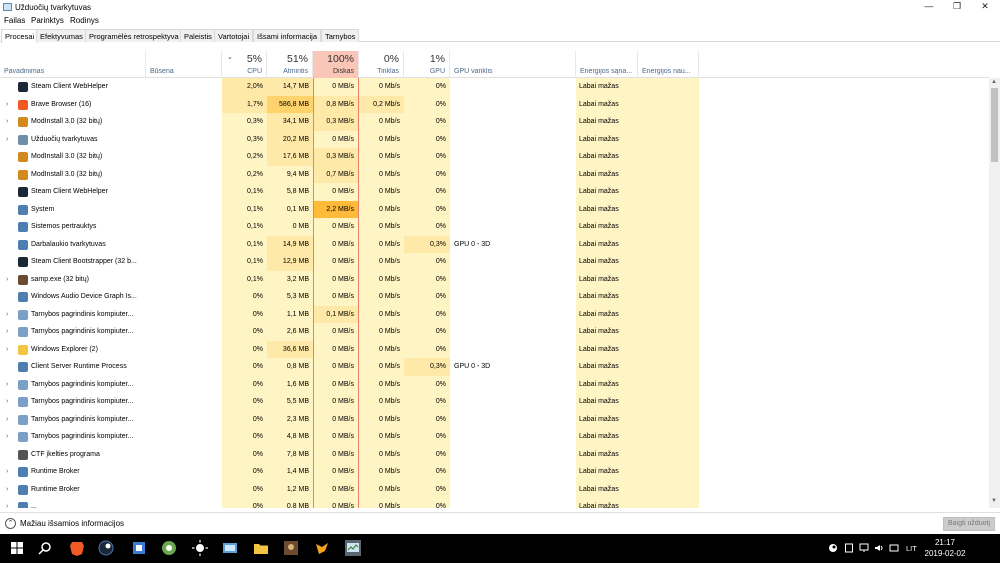 The width and height of the screenshot is (1000, 563). Describe the element at coordinates (244, 262) in the screenshot. I see `cell-cpu: 0,1%` at that location.